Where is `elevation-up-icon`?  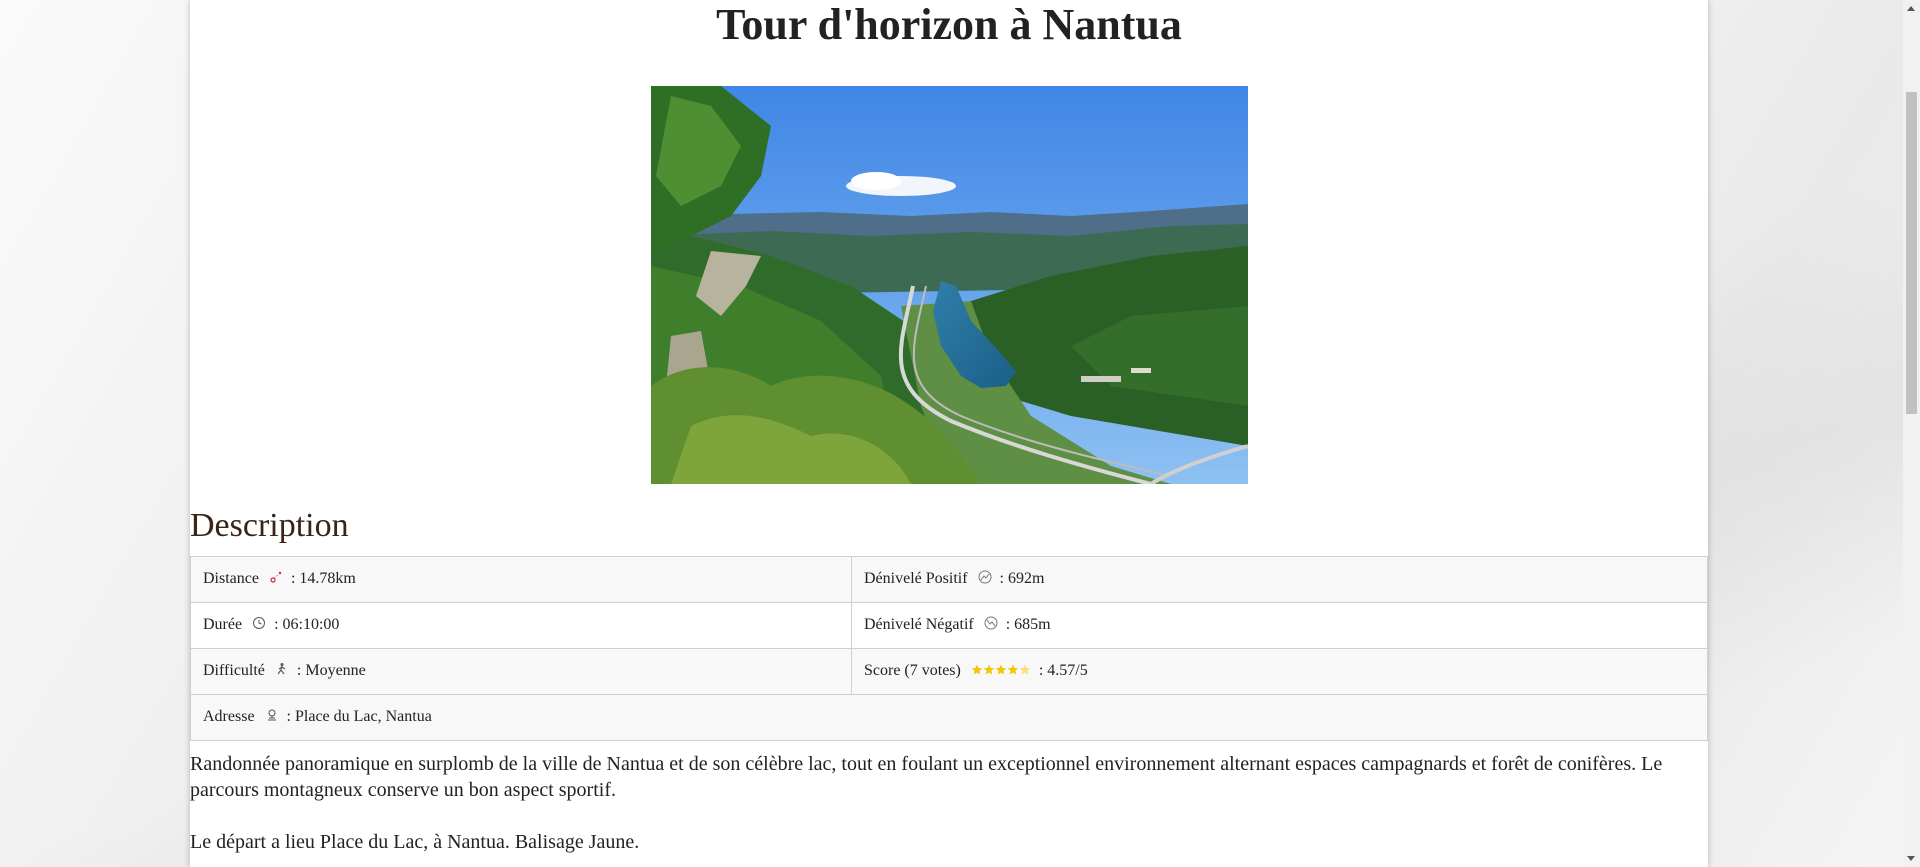 elevation-up-icon is located at coordinates (985, 579).